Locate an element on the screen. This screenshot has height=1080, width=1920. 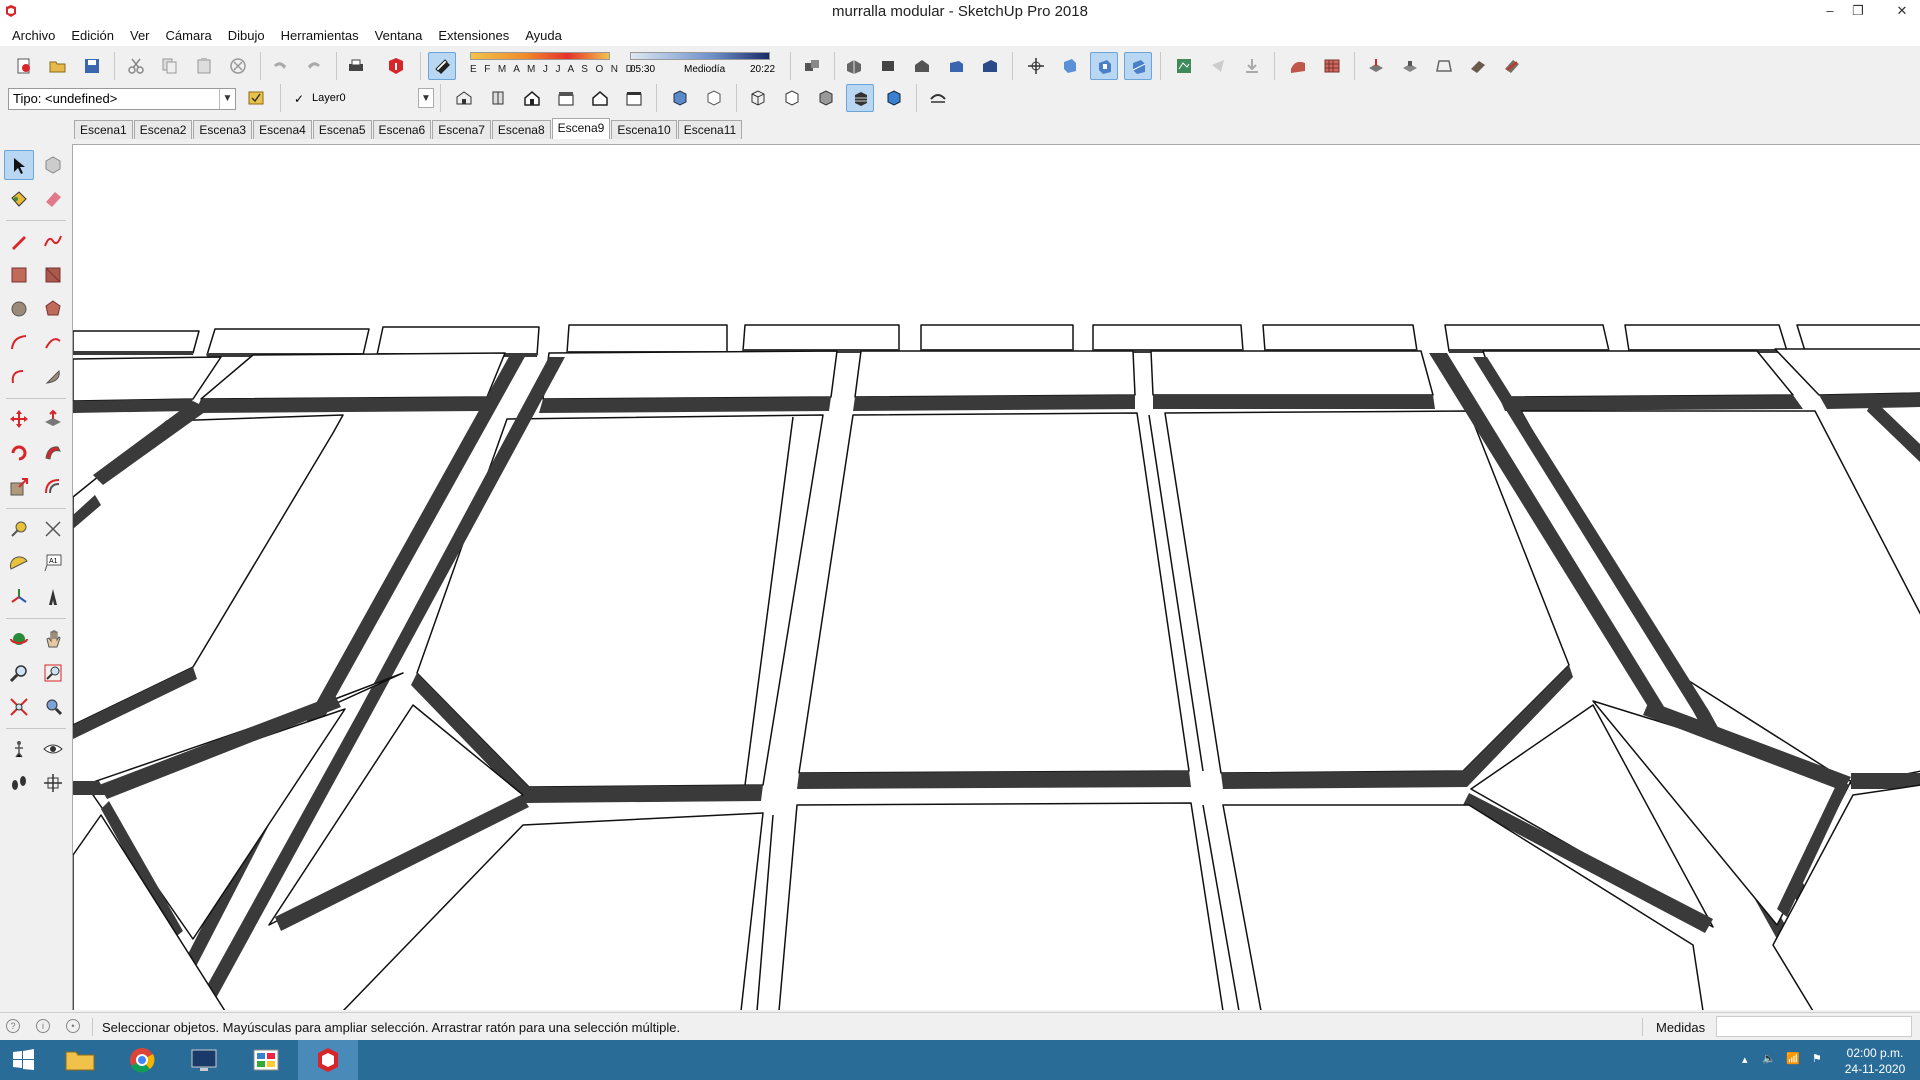
rectangle-tool-button is located at coordinates (19, 275).